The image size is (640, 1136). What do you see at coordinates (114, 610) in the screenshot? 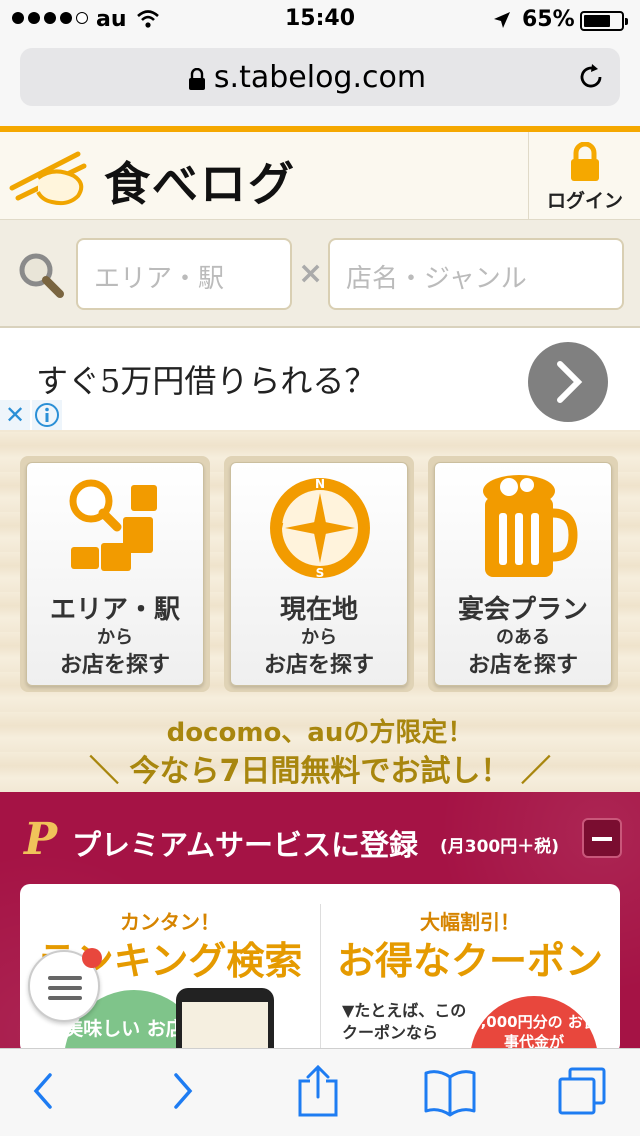
I see `card-title: エリア・駅` at bounding box center [114, 610].